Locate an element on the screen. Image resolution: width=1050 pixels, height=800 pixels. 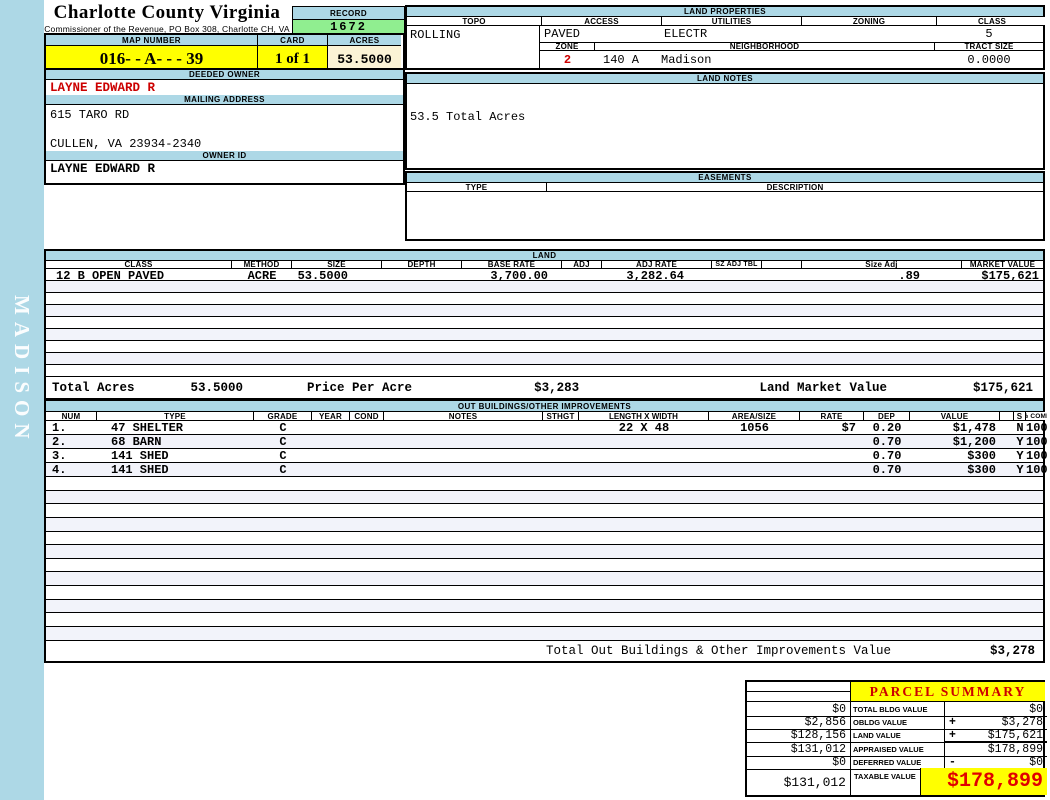
access-header: ACCESS is located at coordinates (602, 21).